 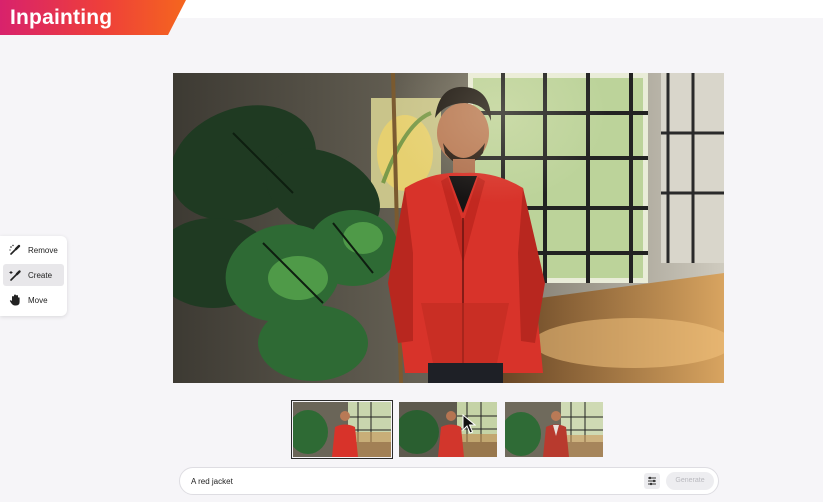 What do you see at coordinates (411, 481) in the screenshot?
I see `prompt-input` at bounding box center [411, 481].